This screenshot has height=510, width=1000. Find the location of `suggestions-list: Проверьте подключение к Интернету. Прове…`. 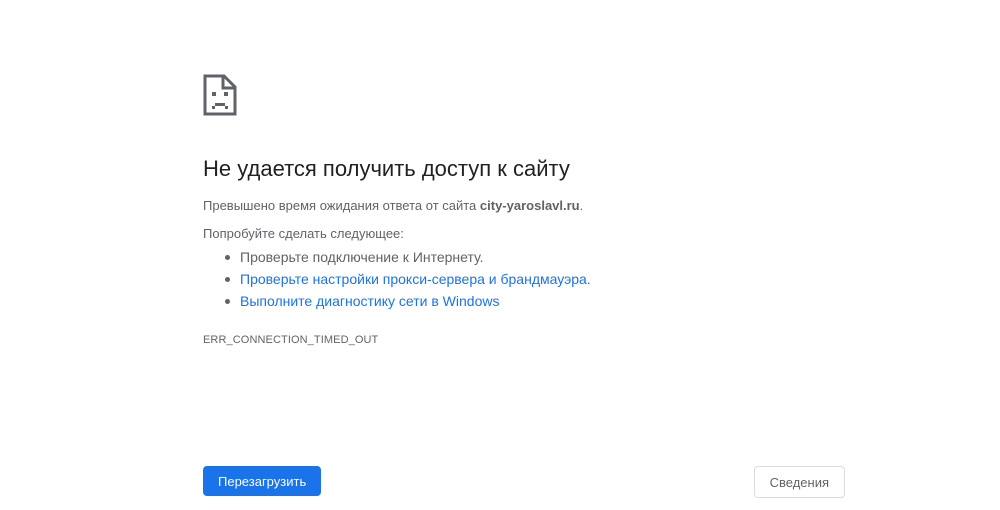

suggestions-list: Проверьте подключение к Интернету. Прове… is located at coordinates (523, 279).